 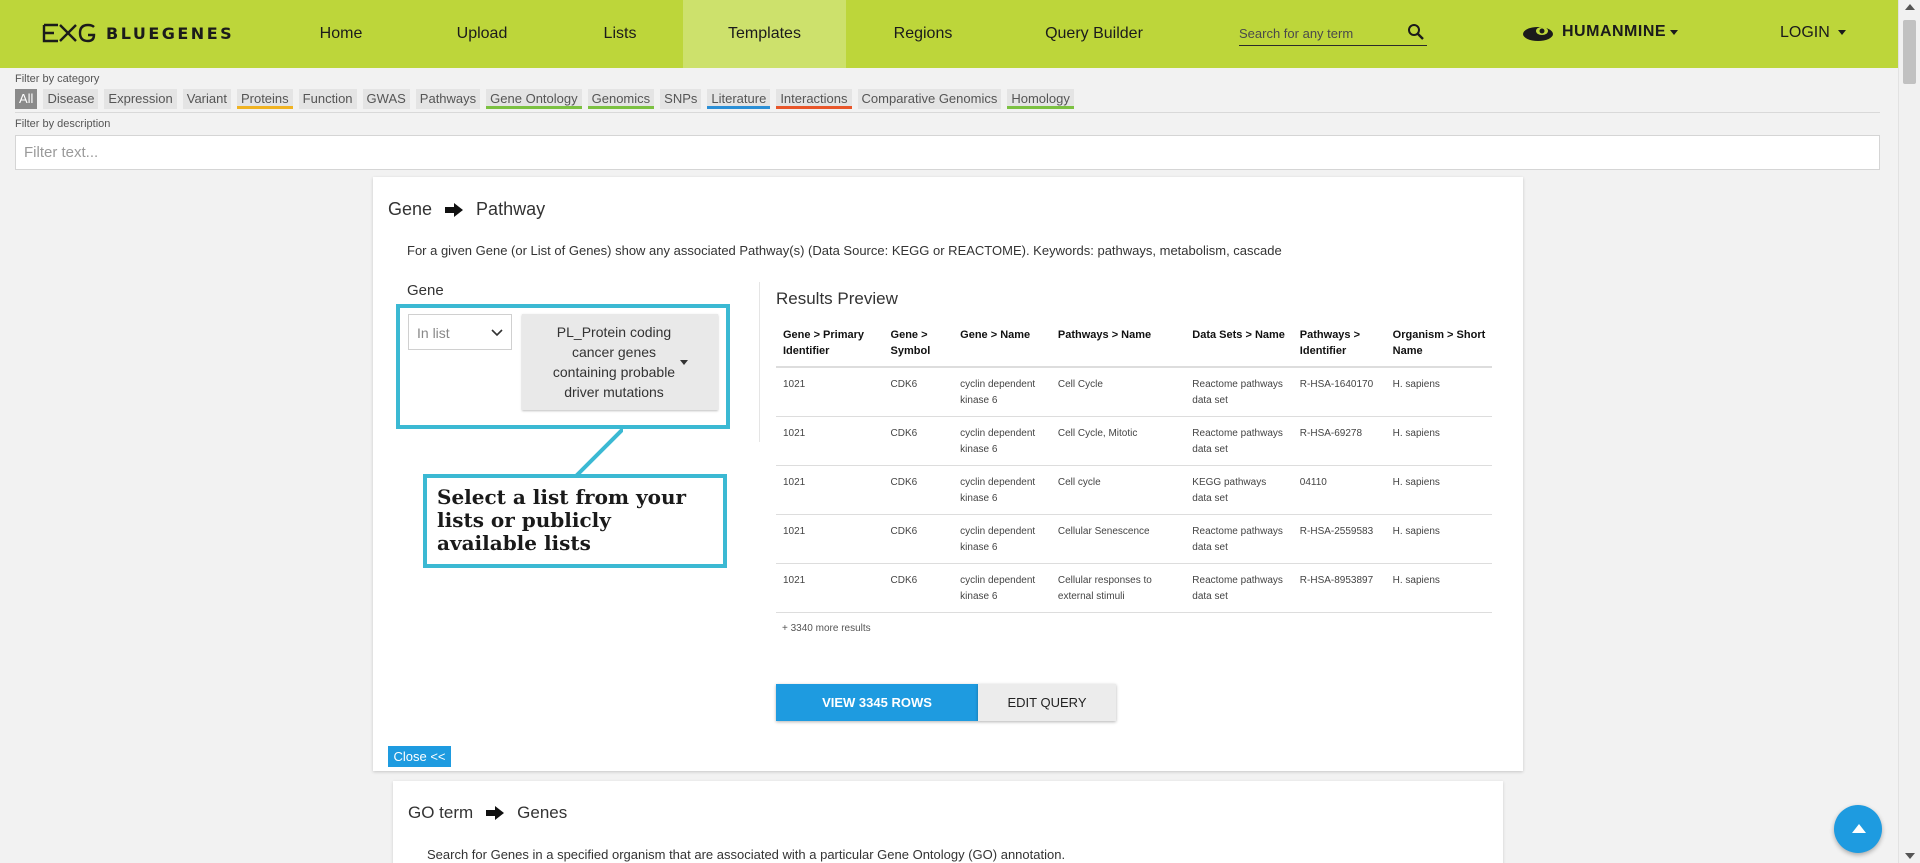 What do you see at coordinates (460, 332) in the screenshot?
I see `operator-select: In list` at bounding box center [460, 332].